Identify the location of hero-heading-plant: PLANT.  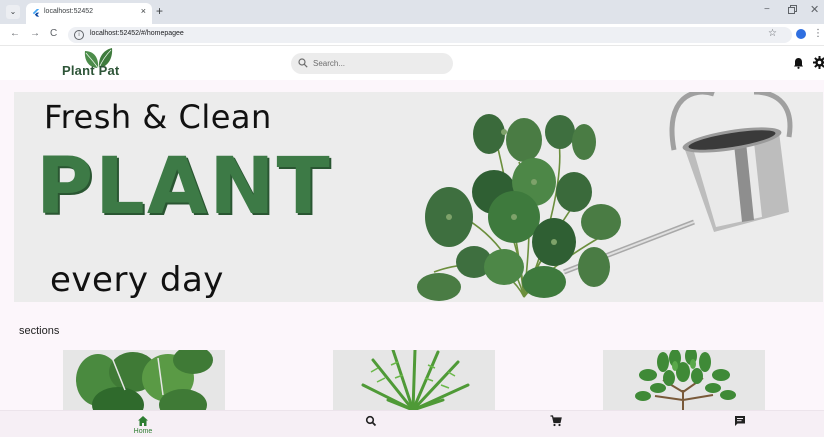
(184, 187).